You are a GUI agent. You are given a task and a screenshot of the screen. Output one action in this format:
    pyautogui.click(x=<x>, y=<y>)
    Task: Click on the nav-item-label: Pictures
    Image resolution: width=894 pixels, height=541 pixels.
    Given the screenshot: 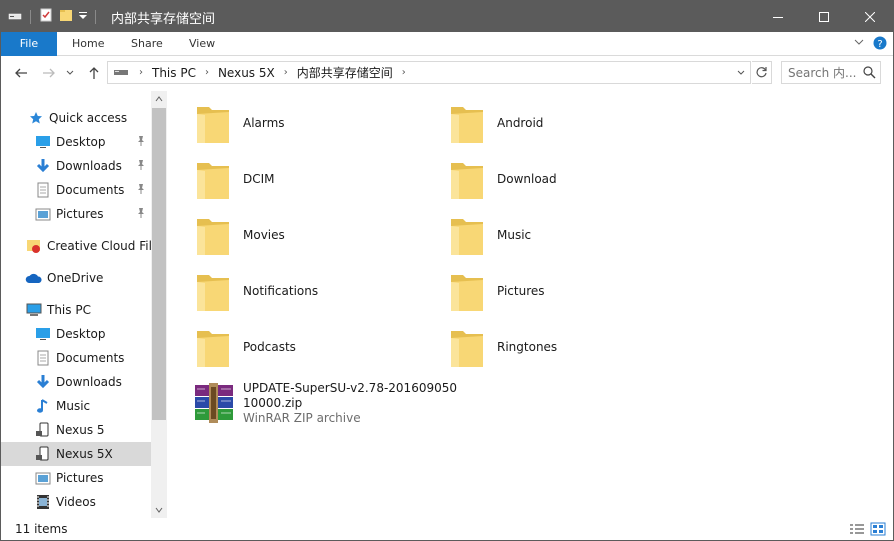 What is the action you would take?
    pyautogui.click(x=80, y=214)
    